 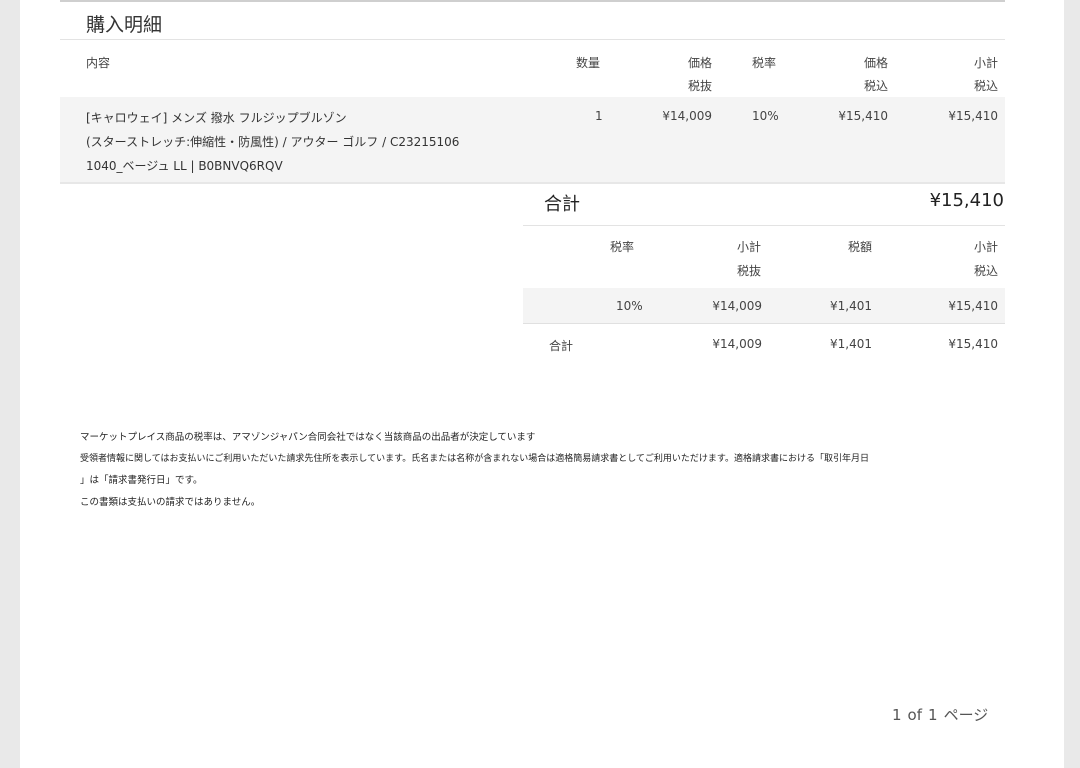 I want to click on page-unit: ページ, so click(x=966, y=715).